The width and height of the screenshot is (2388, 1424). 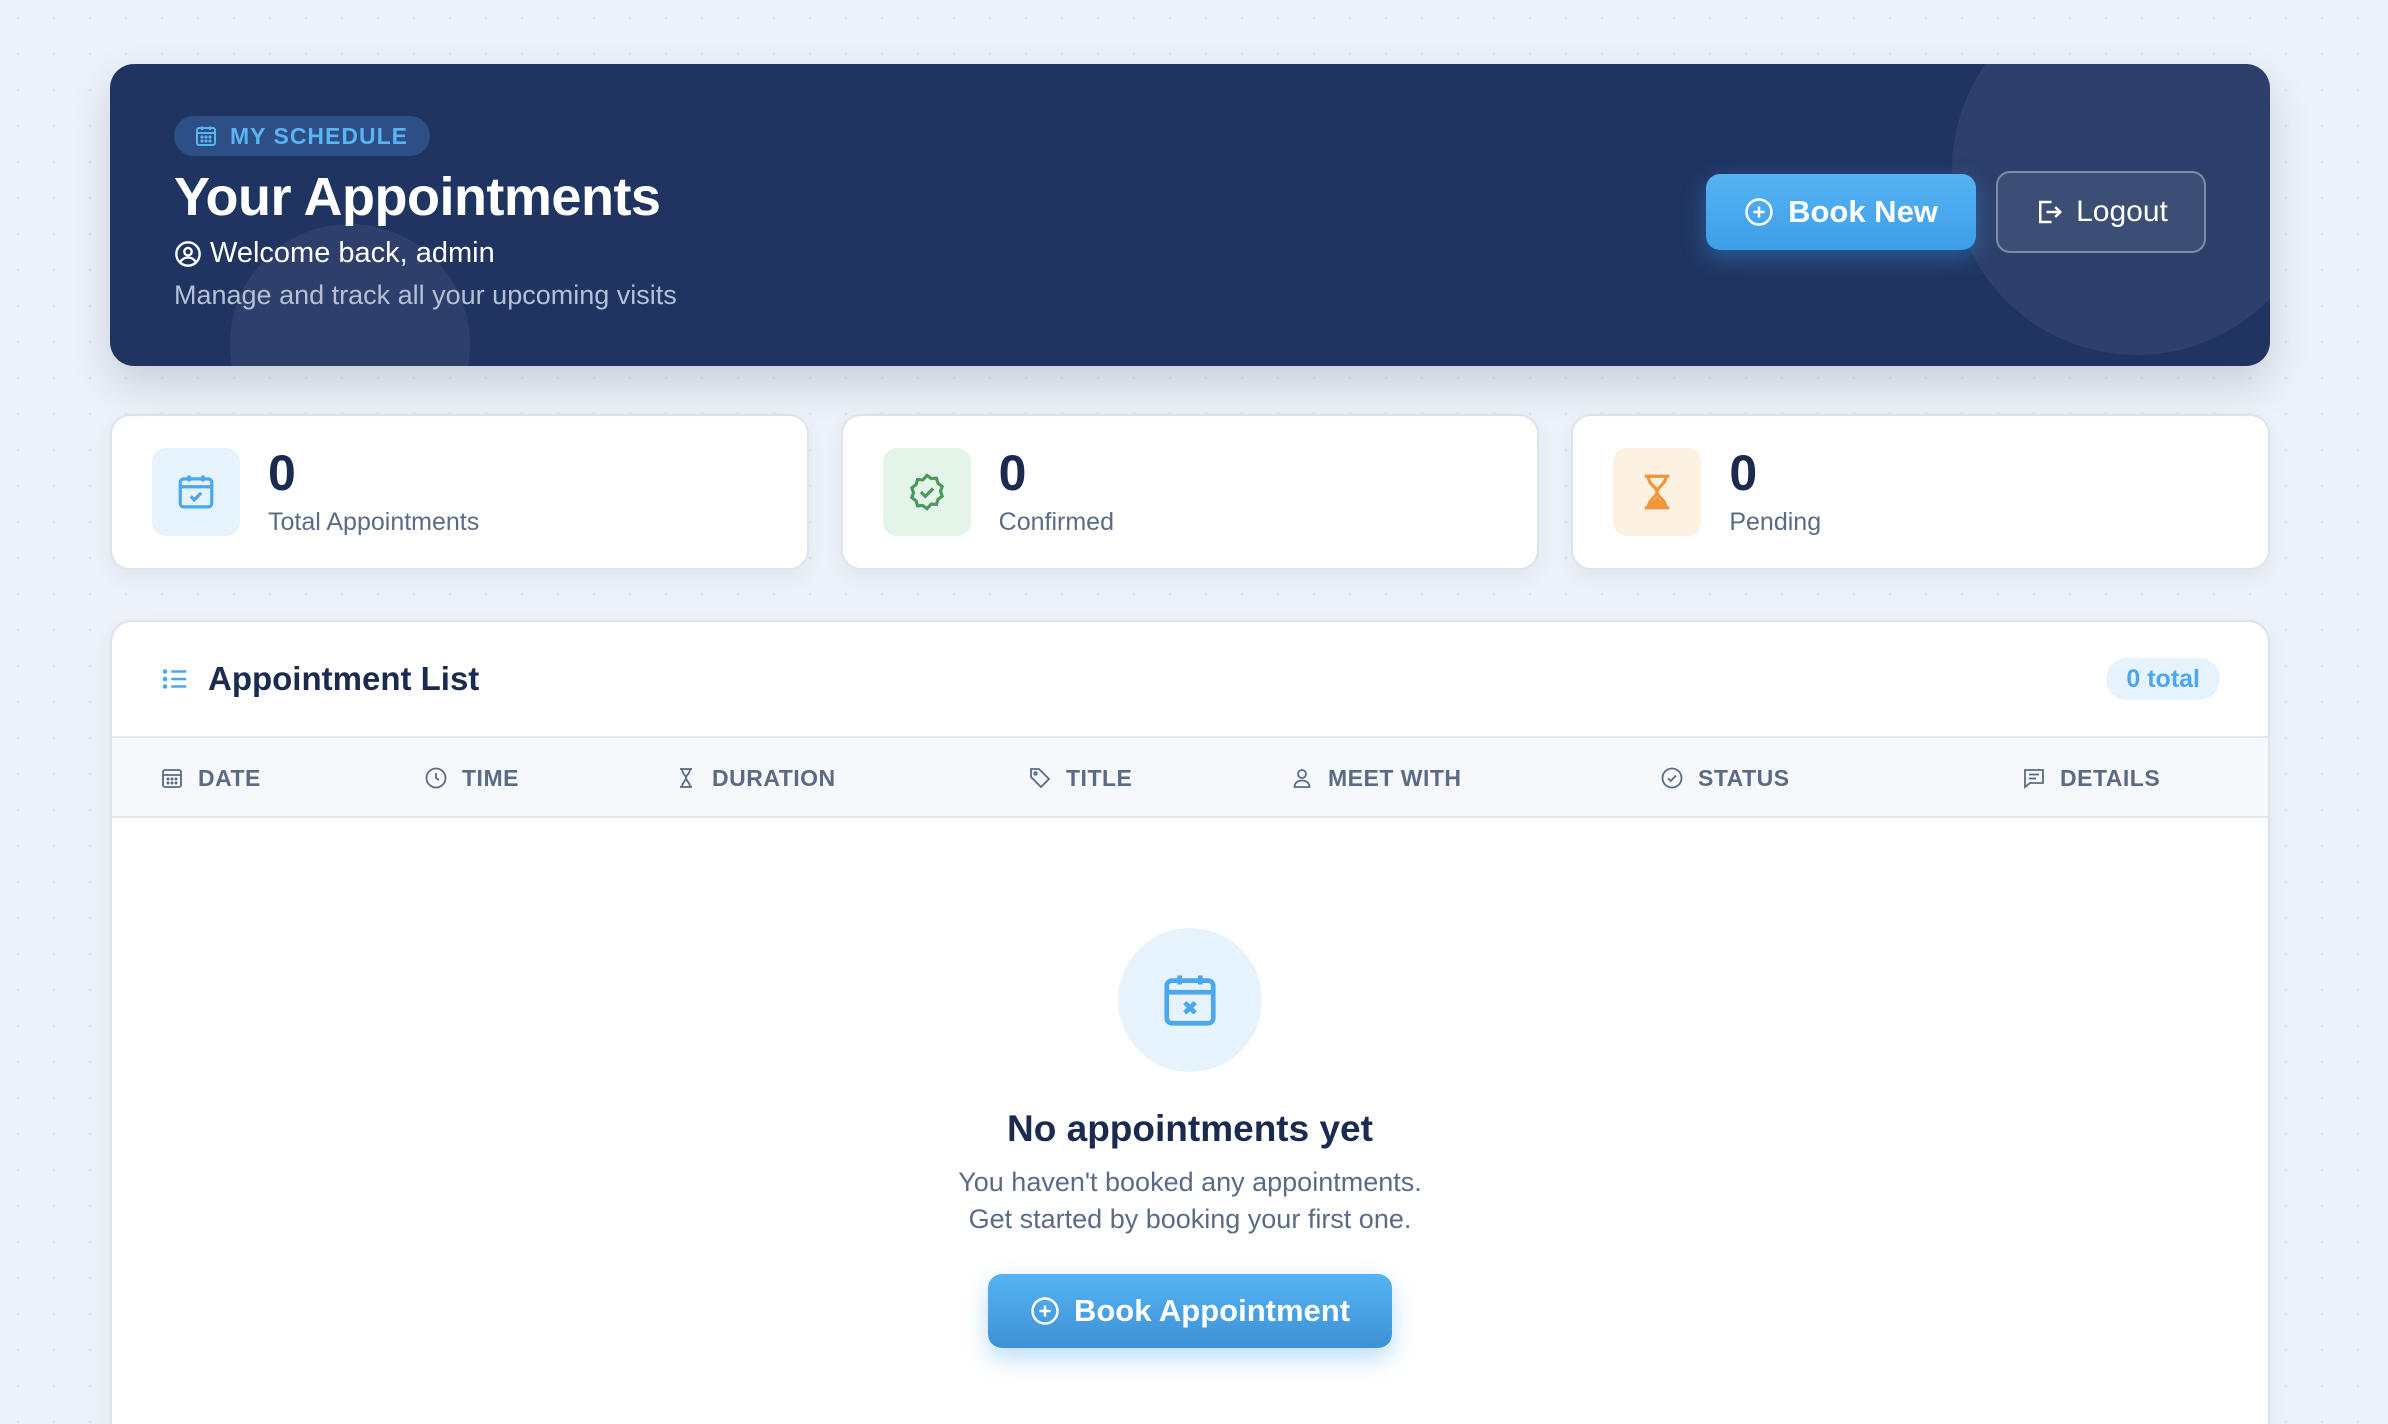 I want to click on book-appointment-button: Book Appointment, so click(x=1190, y=1311).